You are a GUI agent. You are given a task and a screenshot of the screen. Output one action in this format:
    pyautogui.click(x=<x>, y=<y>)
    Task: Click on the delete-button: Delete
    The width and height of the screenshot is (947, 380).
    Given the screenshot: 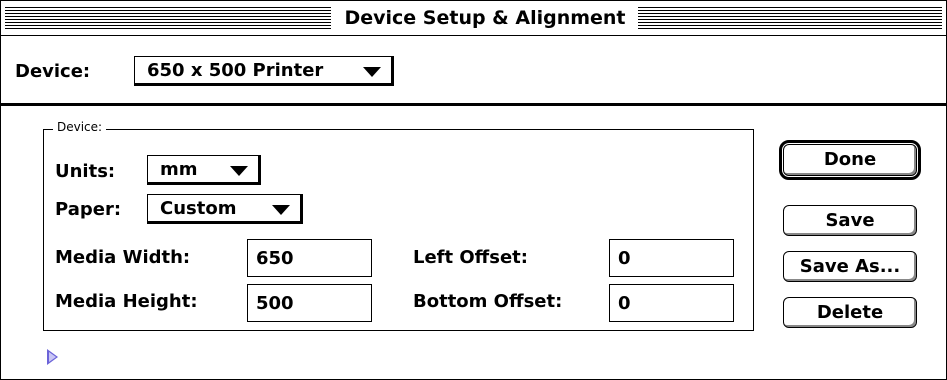 What is the action you would take?
    pyautogui.click(x=850, y=312)
    